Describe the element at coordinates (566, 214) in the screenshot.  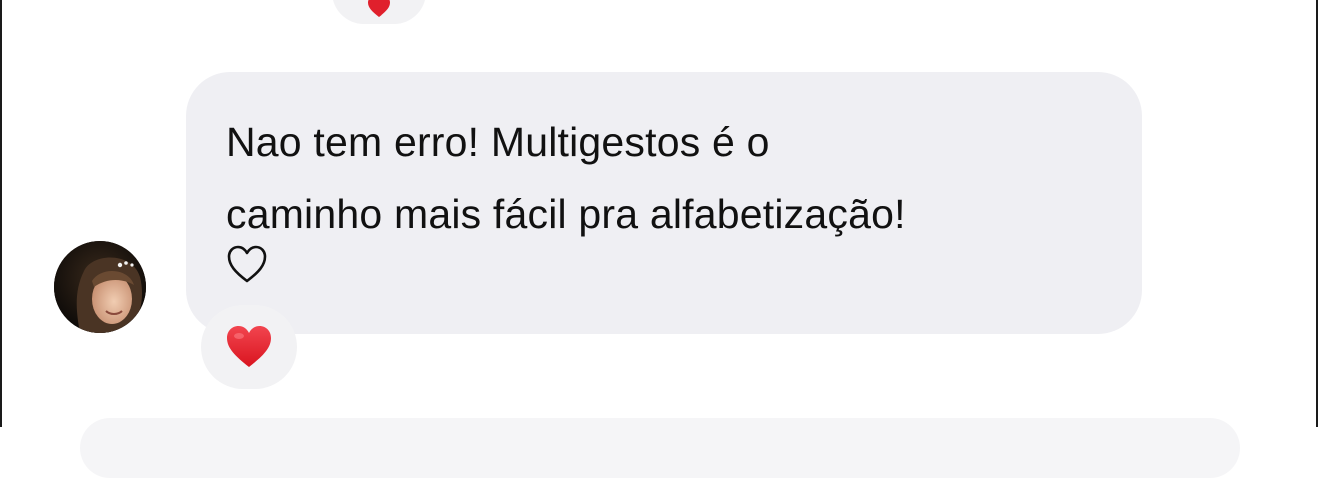
I see `message-line-2: caminho mais fácil pra alfabetização!` at that location.